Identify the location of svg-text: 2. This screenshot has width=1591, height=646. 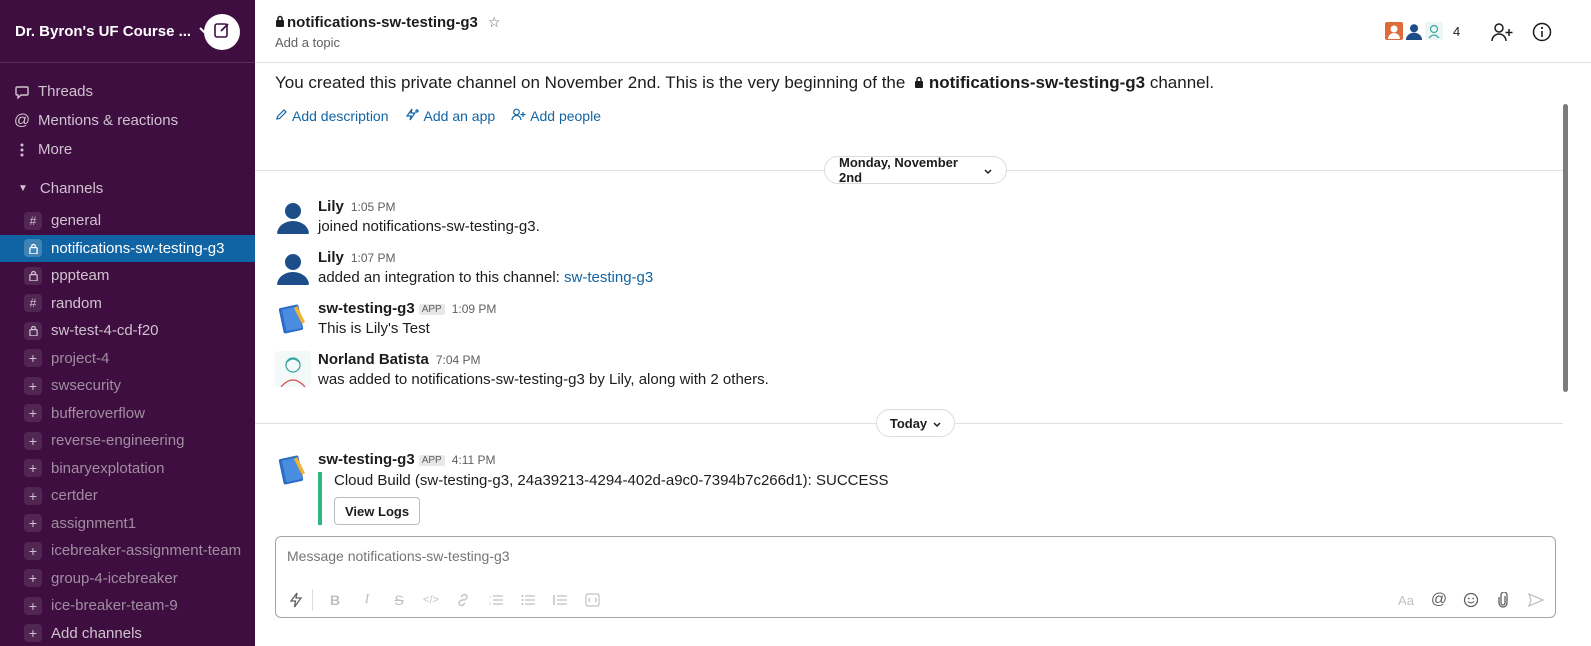
(490, 603).